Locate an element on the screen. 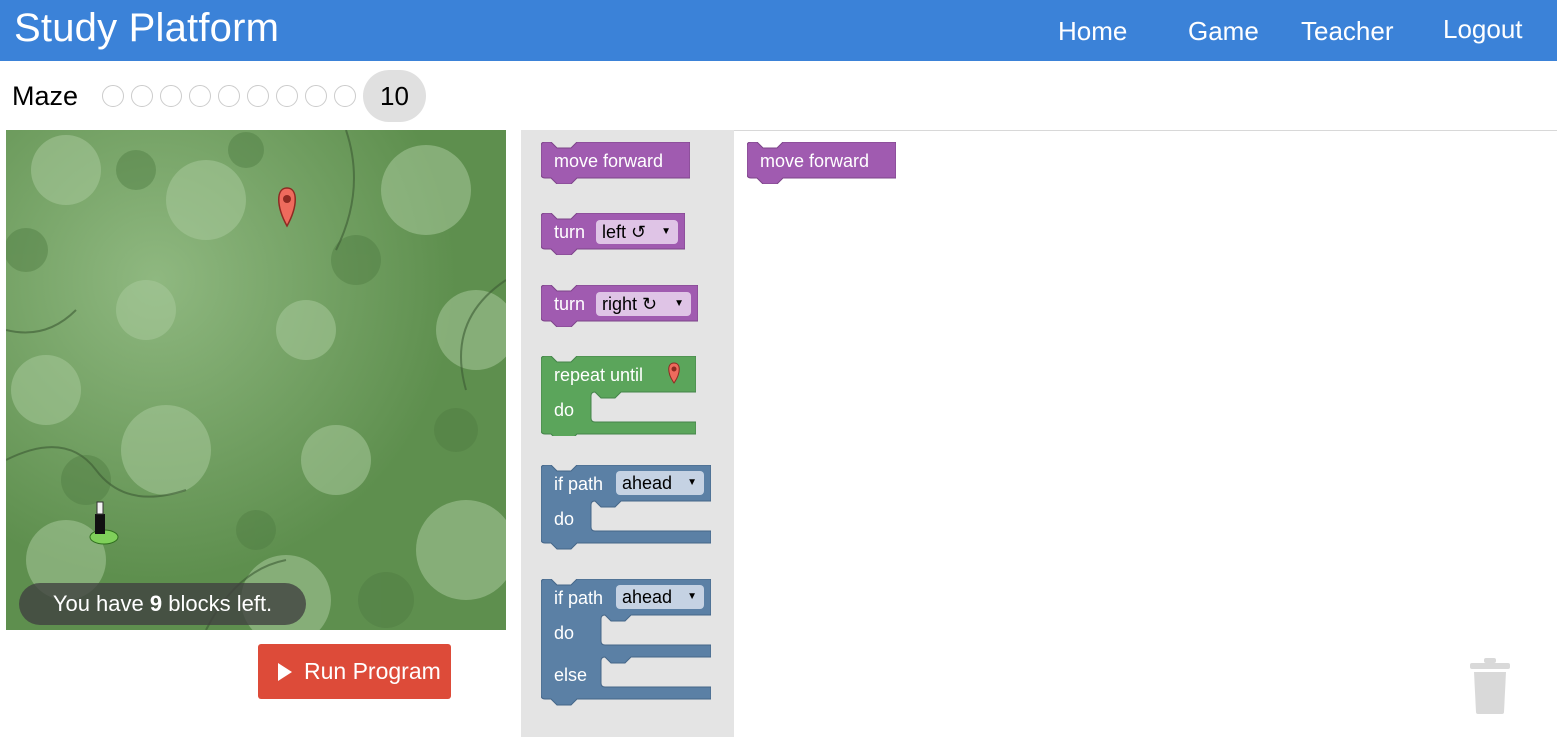 This screenshot has height=737, width=1557. workspace-move-forward-block: move forward is located at coordinates (821, 163).